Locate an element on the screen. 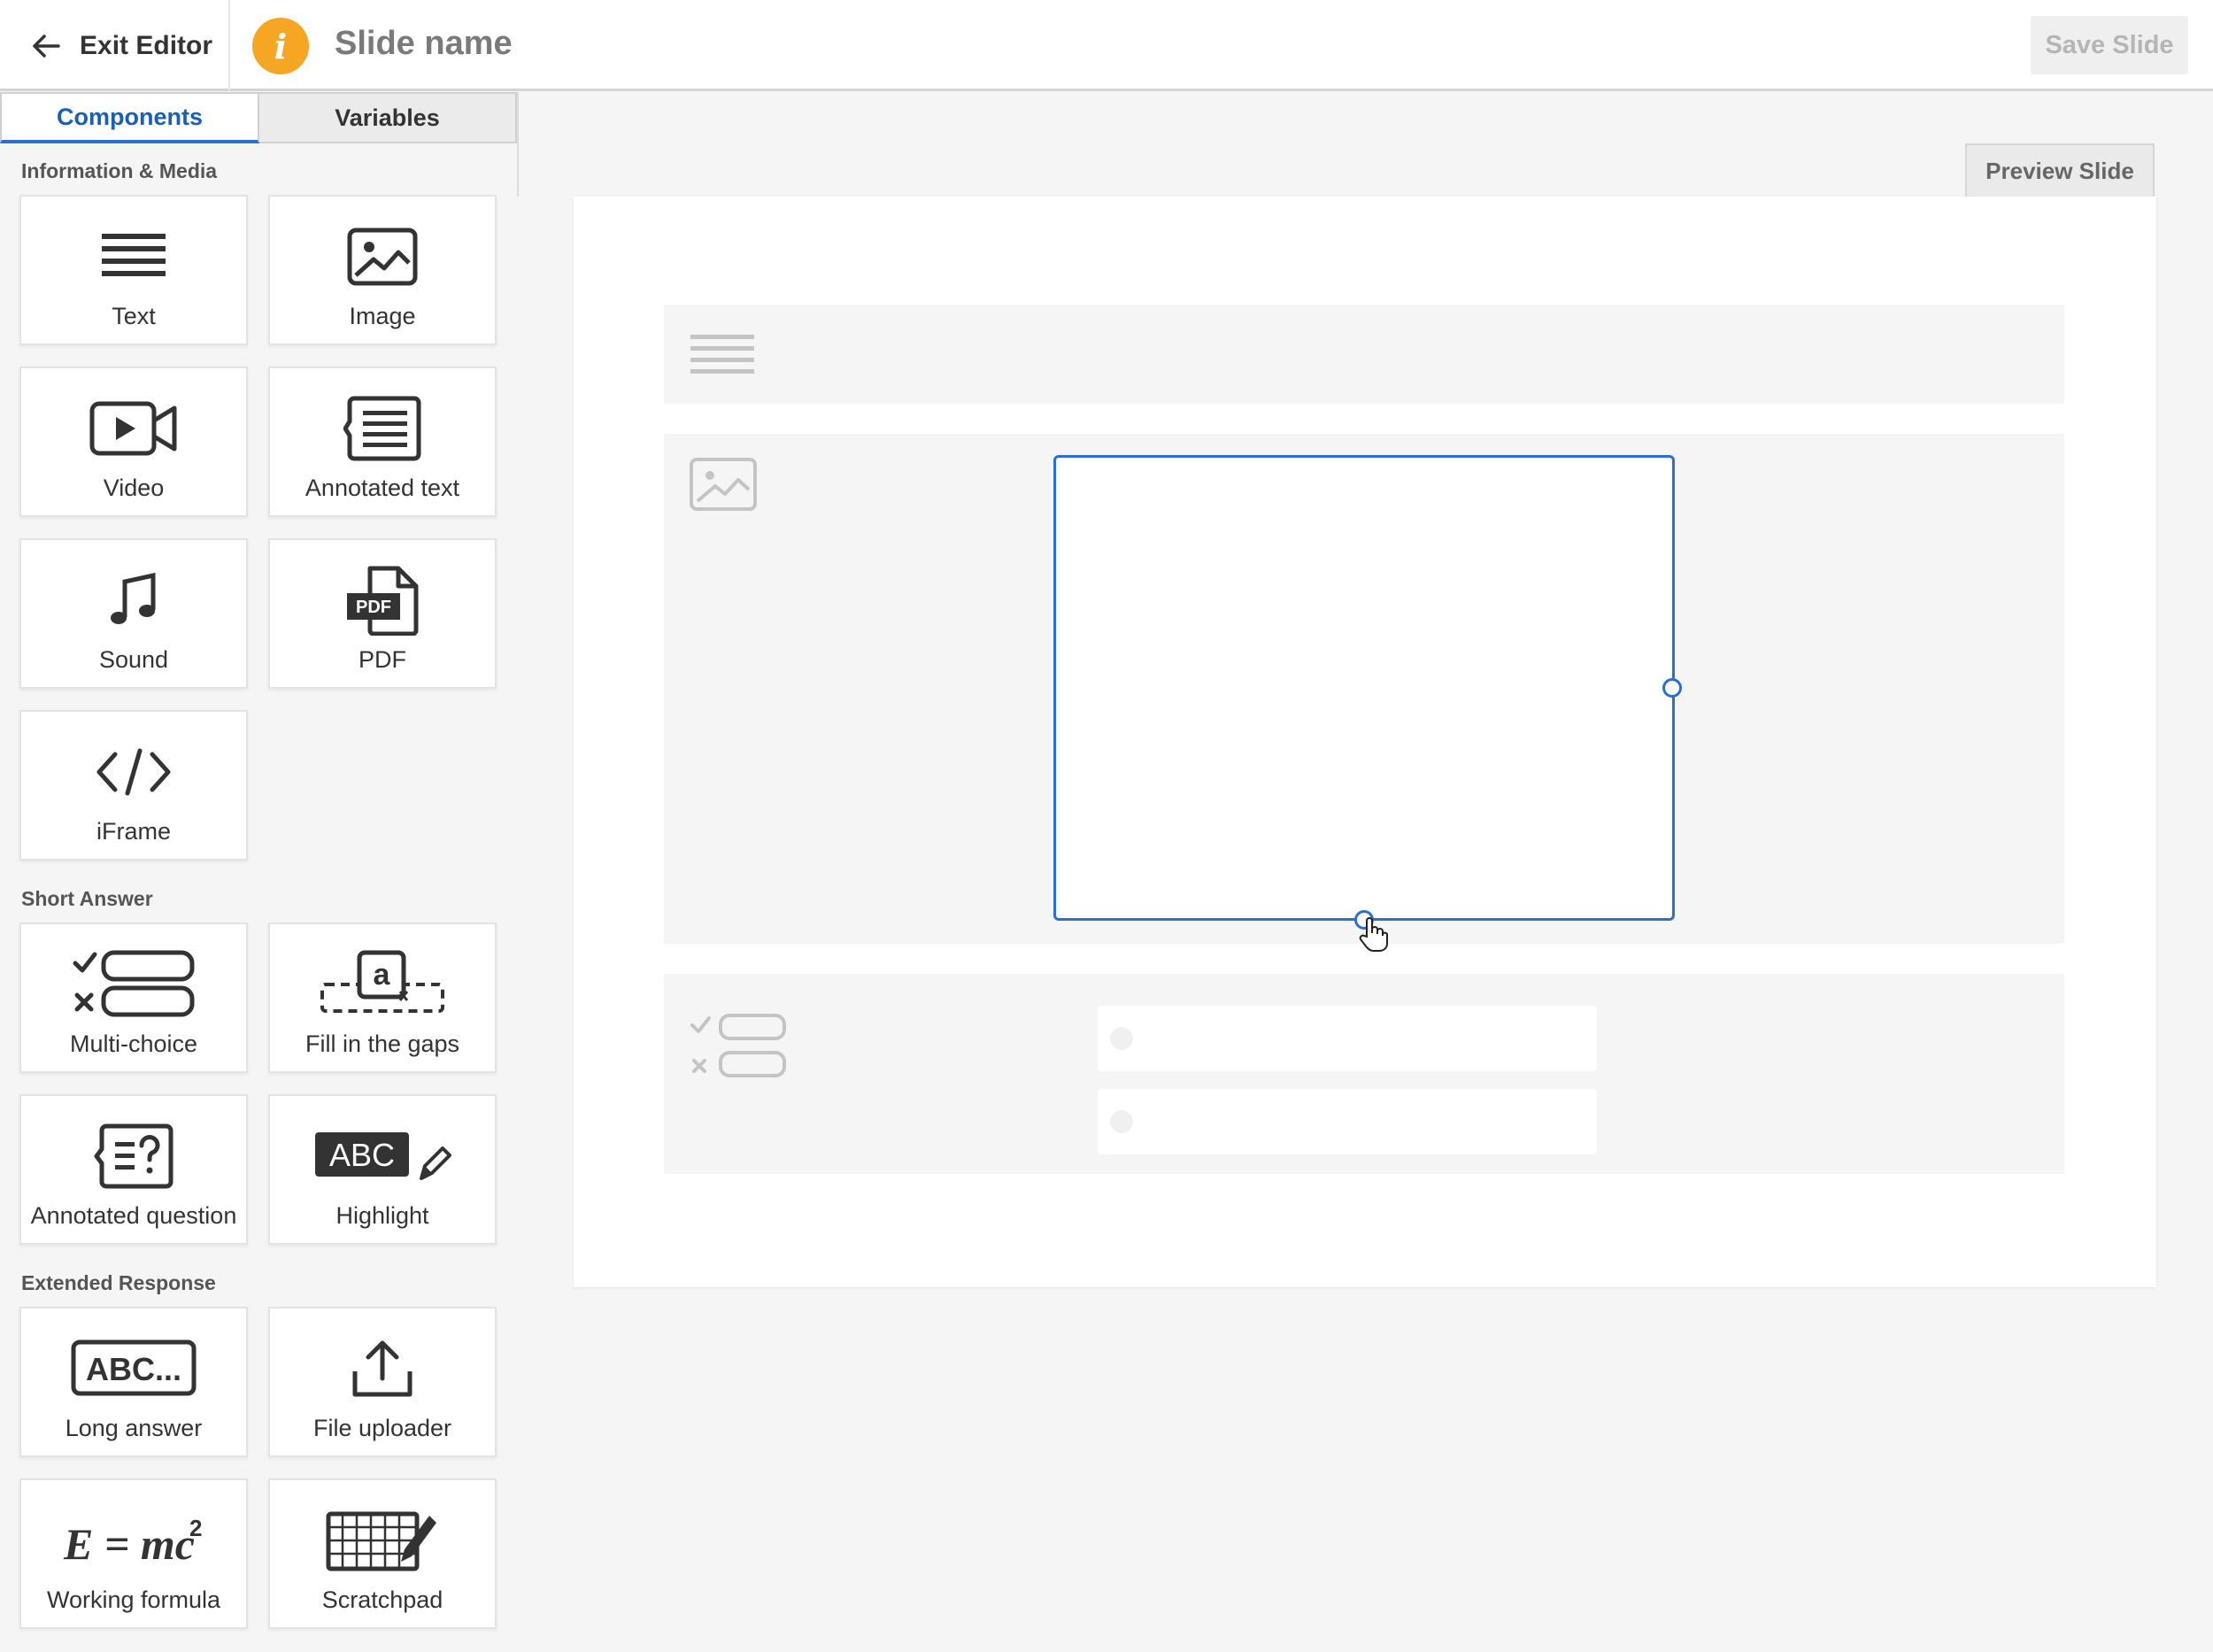 The width and height of the screenshot is (2213, 1652). music-note-icon is located at coordinates (133, 600).